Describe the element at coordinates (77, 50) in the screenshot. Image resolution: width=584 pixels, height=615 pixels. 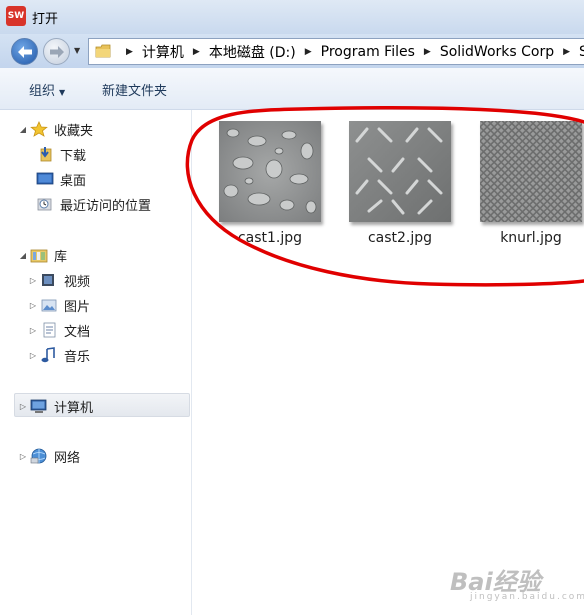
I see `recent-pages-dropdown-icon: ▼` at that location.